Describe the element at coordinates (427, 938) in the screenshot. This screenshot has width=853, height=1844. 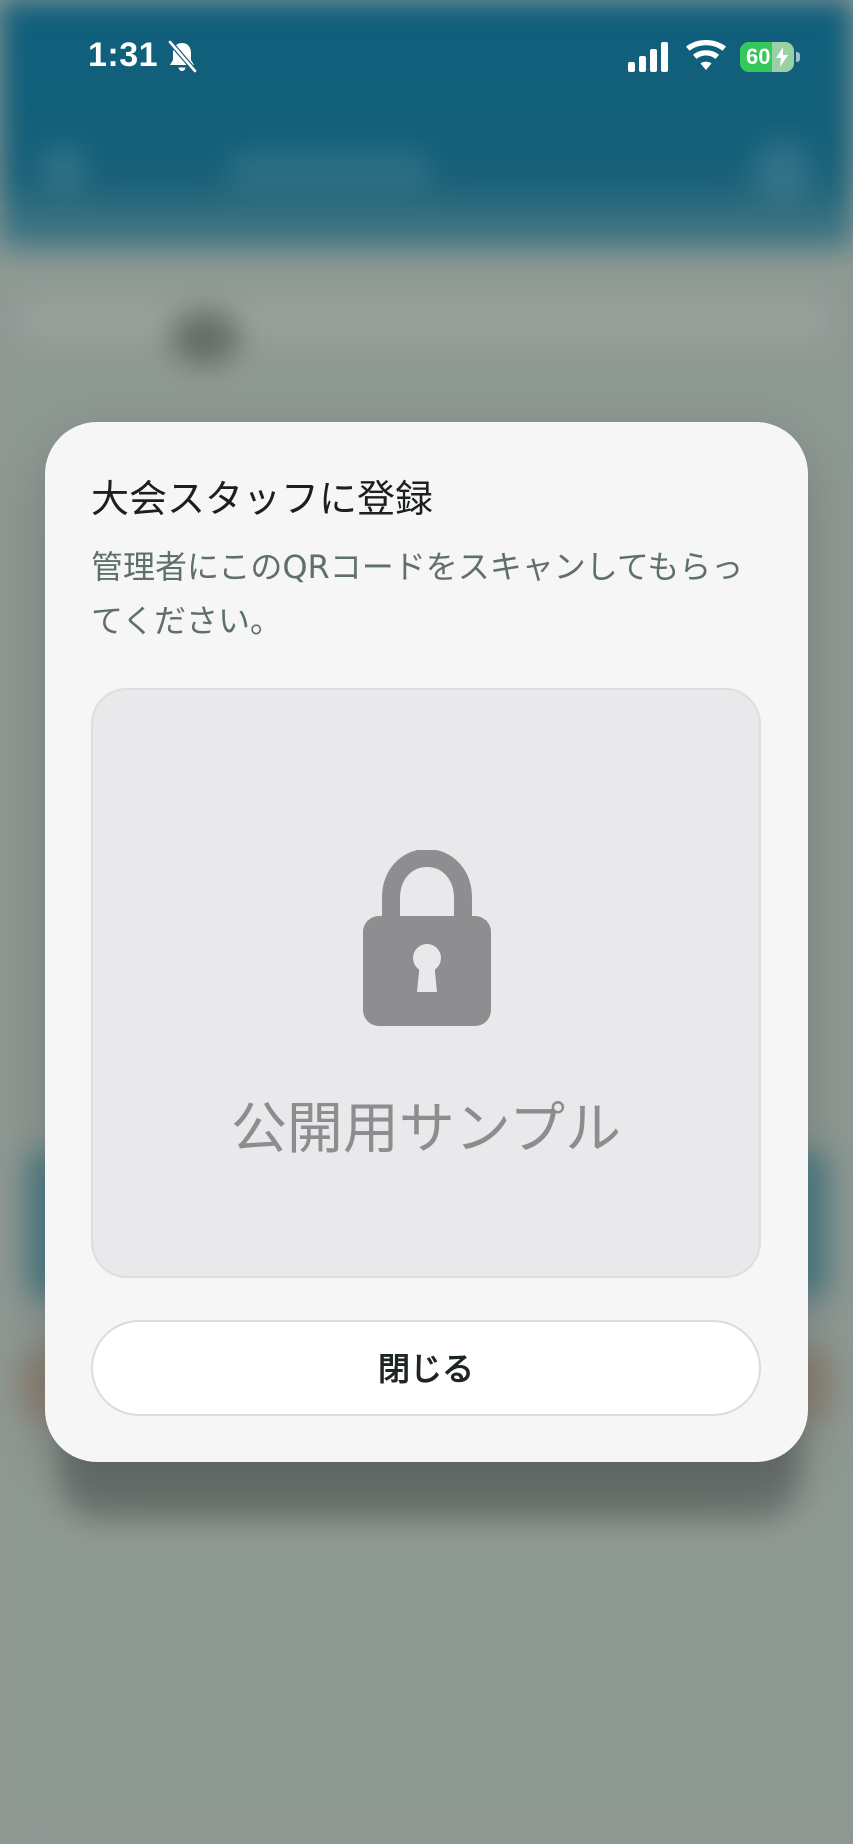
I see `lock-icon` at that location.